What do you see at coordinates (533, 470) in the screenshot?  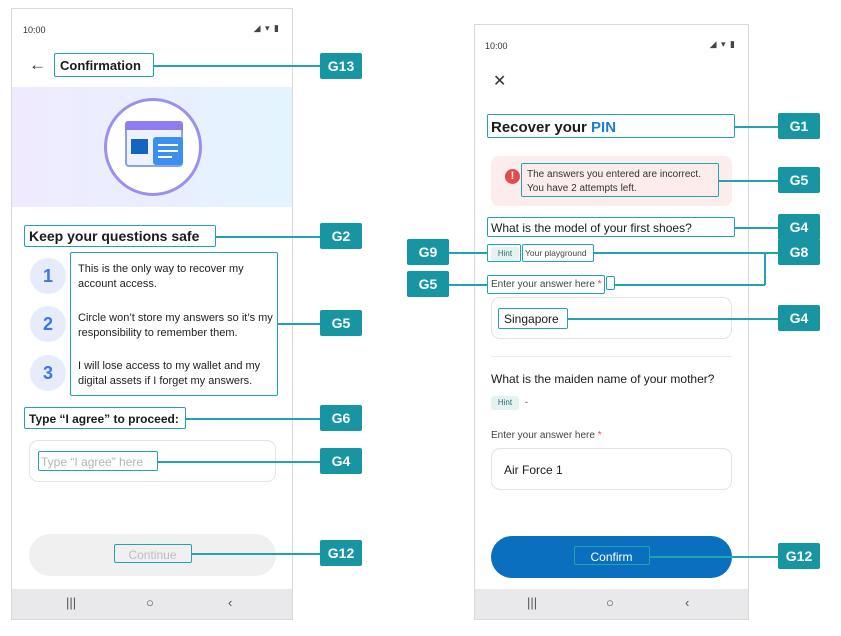 I see `answer-value-2: Air Force 1` at bounding box center [533, 470].